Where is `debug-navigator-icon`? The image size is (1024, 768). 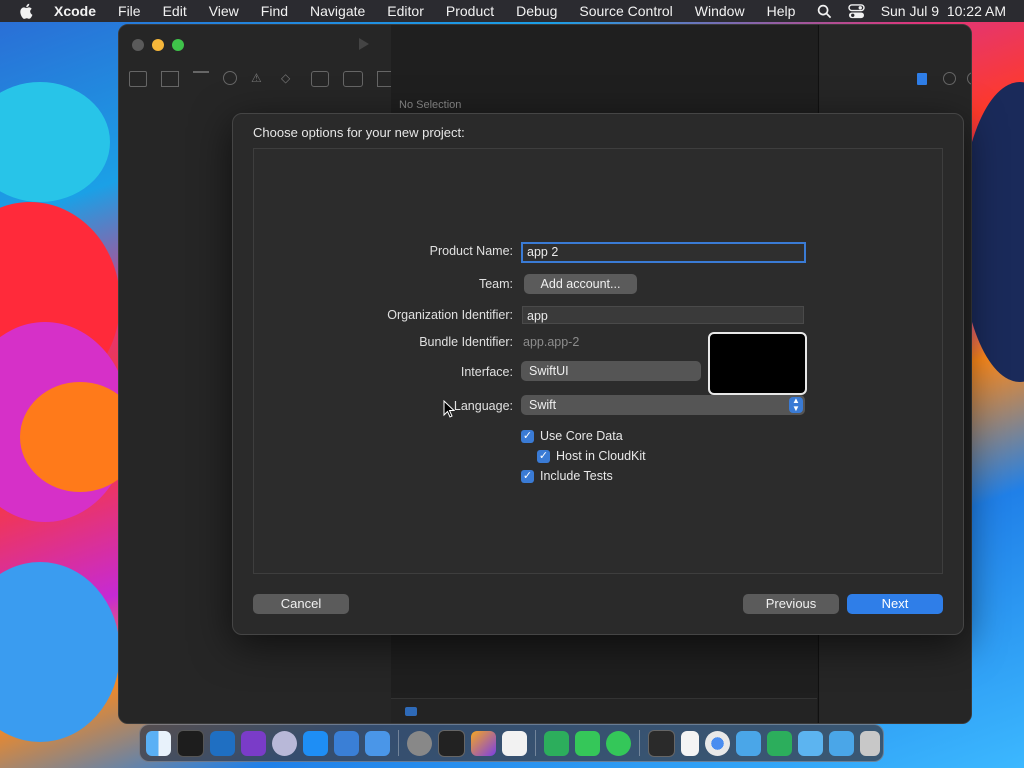
debug-navigator-icon is located at coordinates (320, 79).